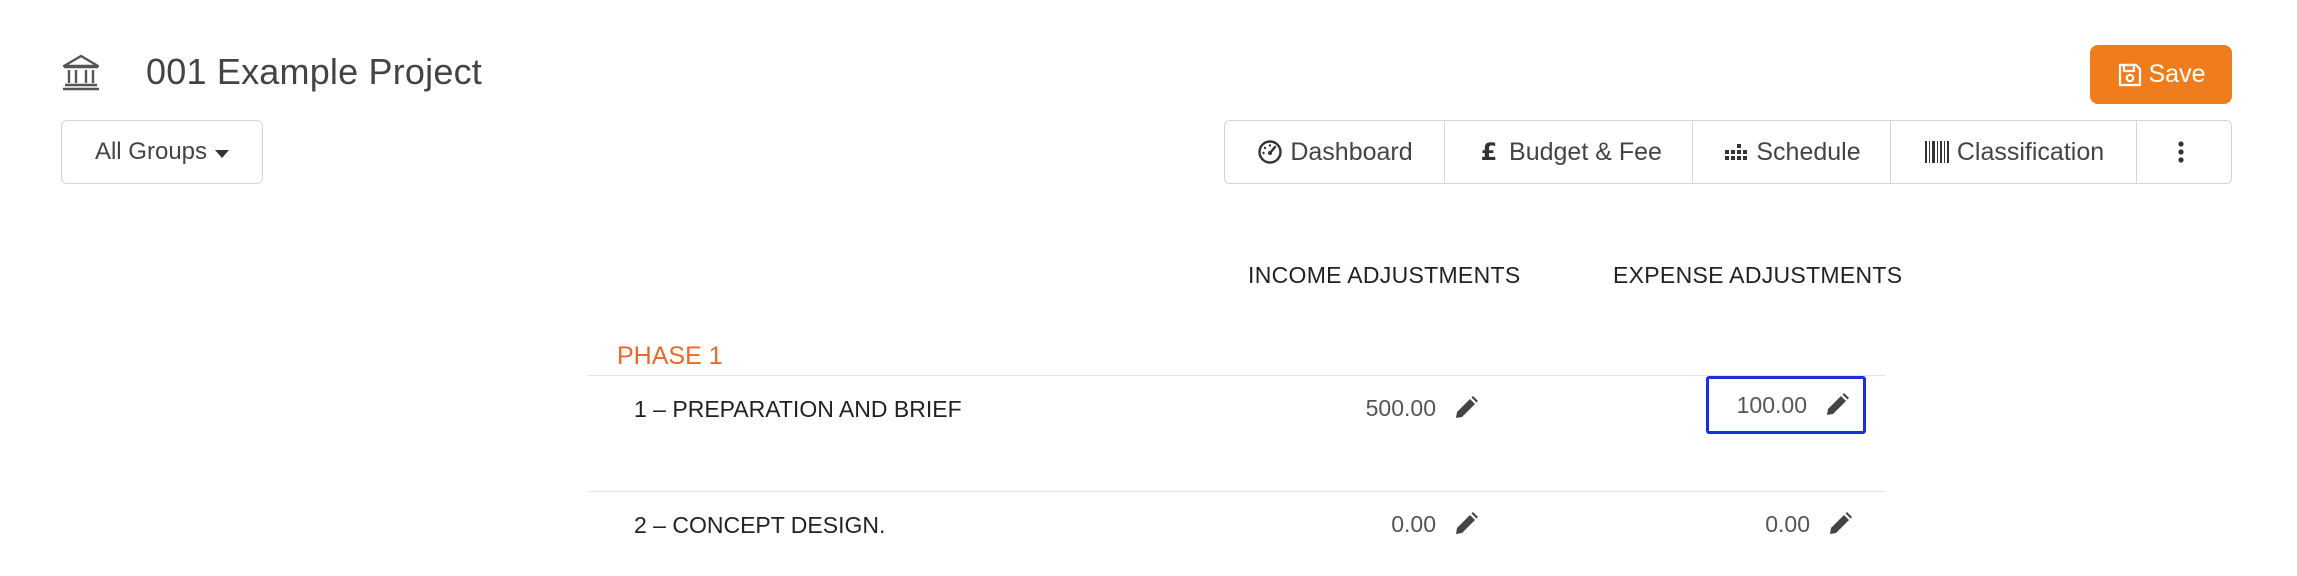  What do you see at coordinates (1270, 152) in the screenshot?
I see `speedometer-icon` at bounding box center [1270, 152].